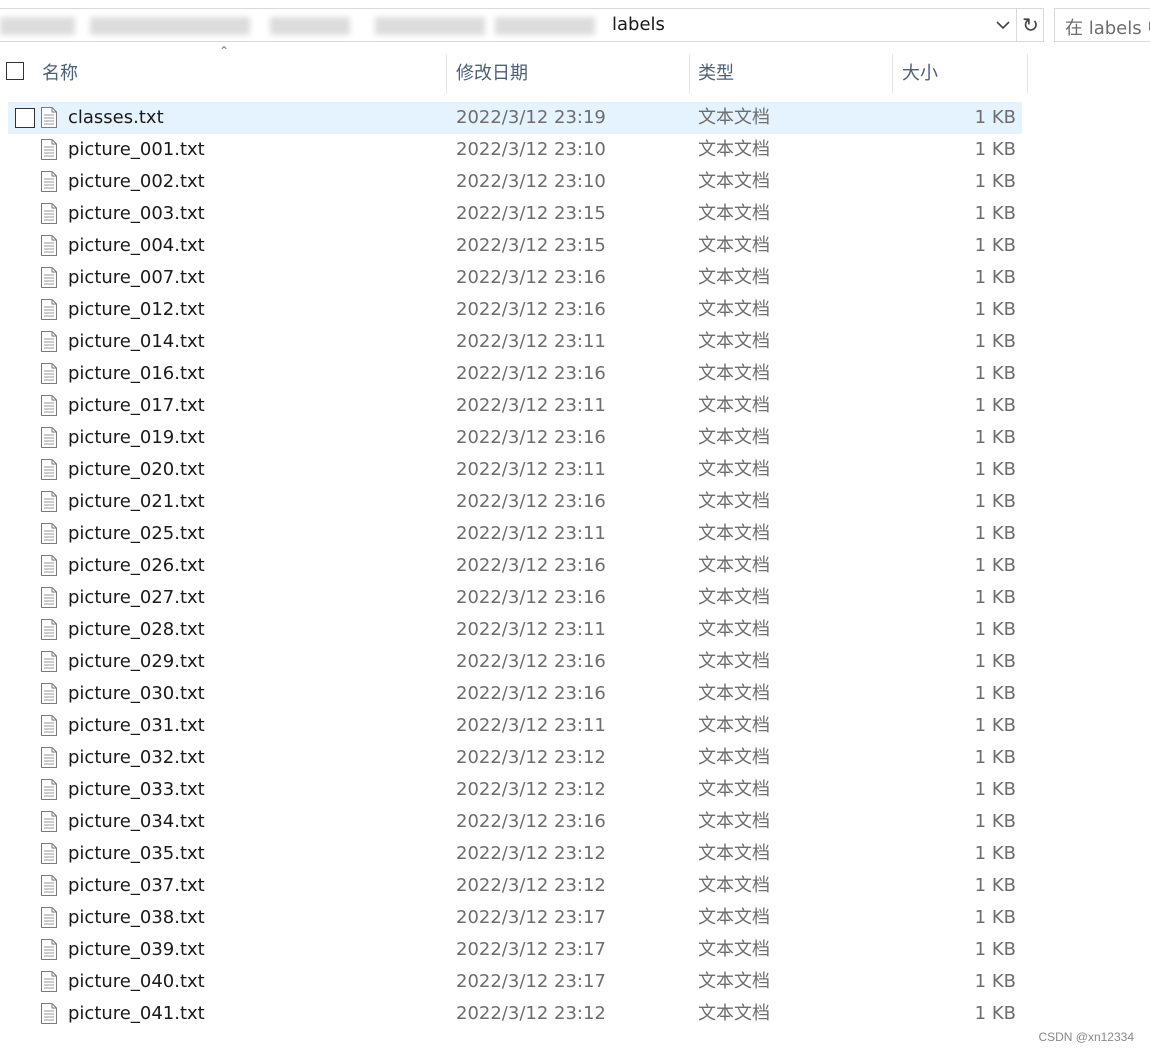  I want to click on search-input: 在 labels 中搜索, so click(1102, 25).